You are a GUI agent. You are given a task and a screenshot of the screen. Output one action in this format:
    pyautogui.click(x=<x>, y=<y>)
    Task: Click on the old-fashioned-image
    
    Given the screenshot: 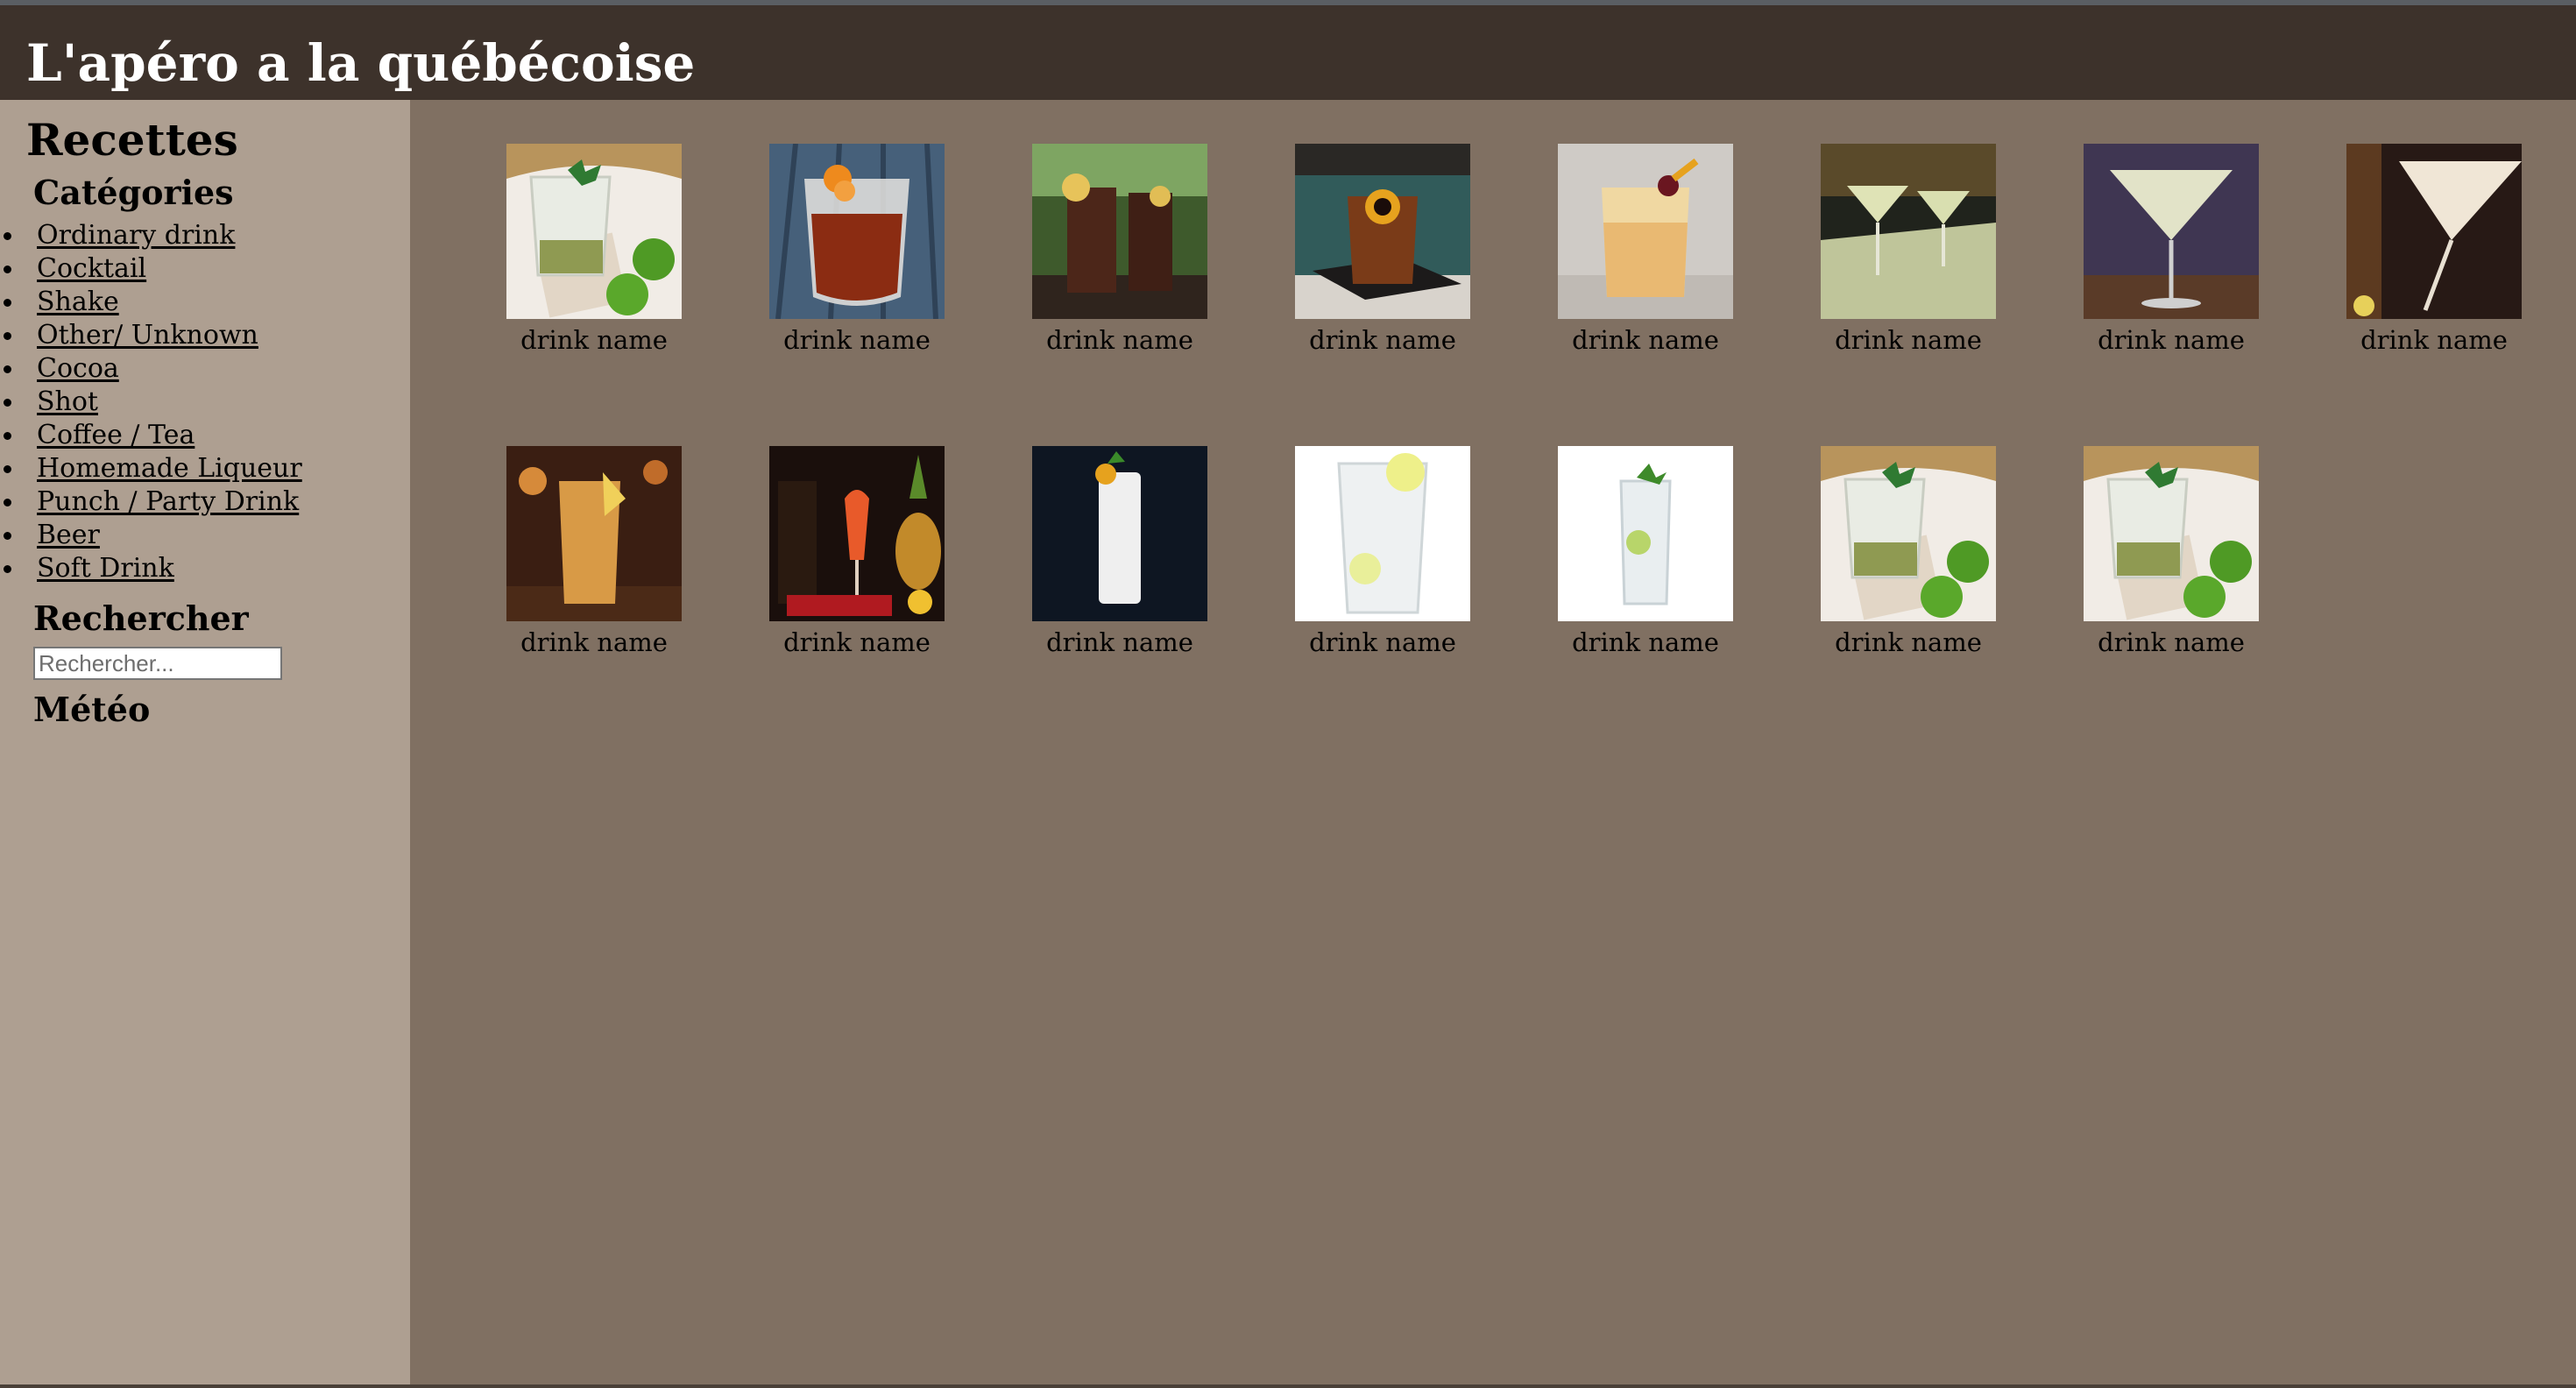 What is the action you would take?
    pyautogui.click(x=1382, y=232)
    